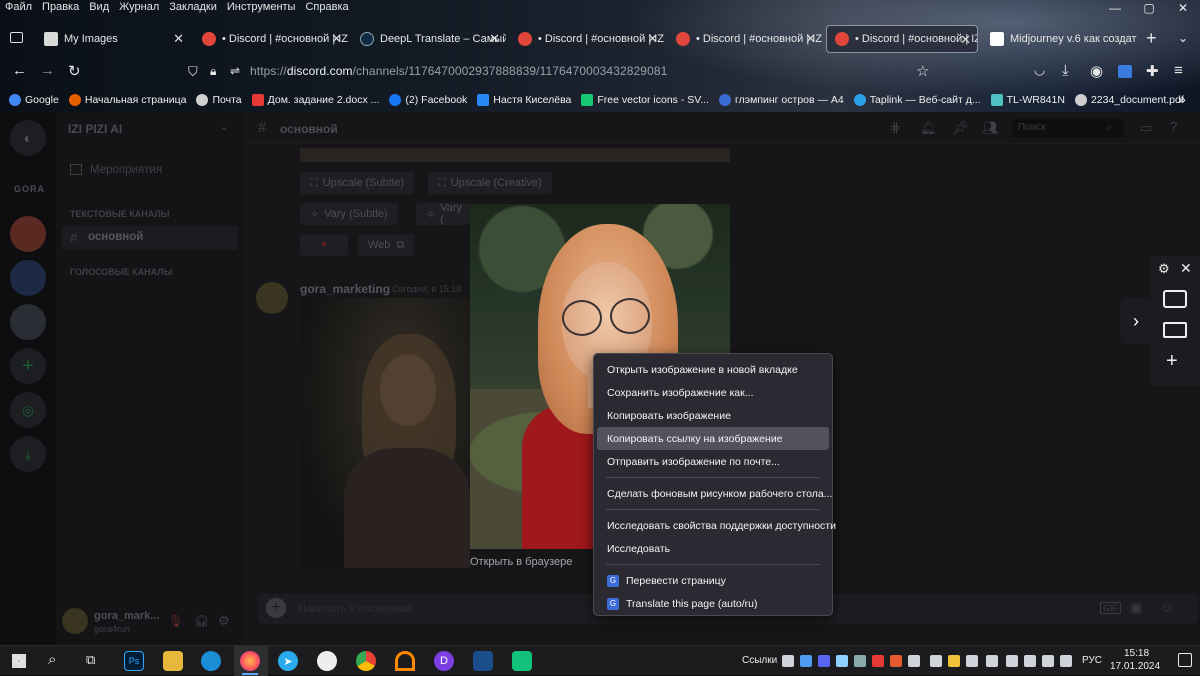  Describe the element at coordinates (28, 410) in the screenshot. I see `explore-icon: ◎` at that location.